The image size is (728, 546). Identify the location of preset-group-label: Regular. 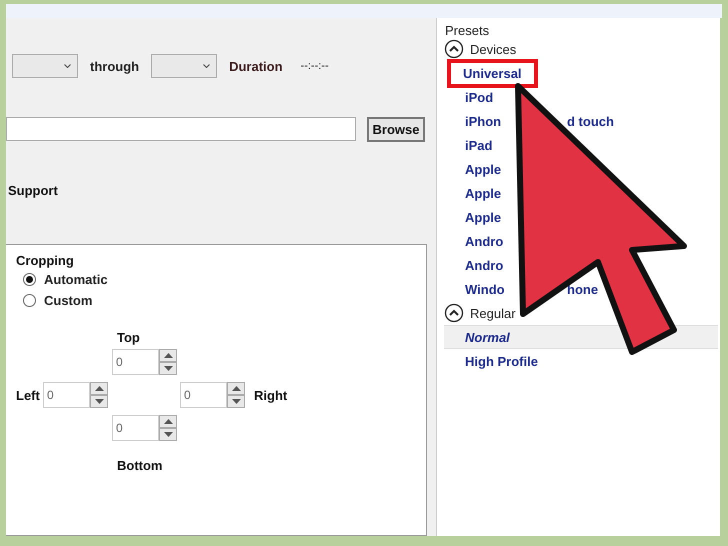
(493, 313).